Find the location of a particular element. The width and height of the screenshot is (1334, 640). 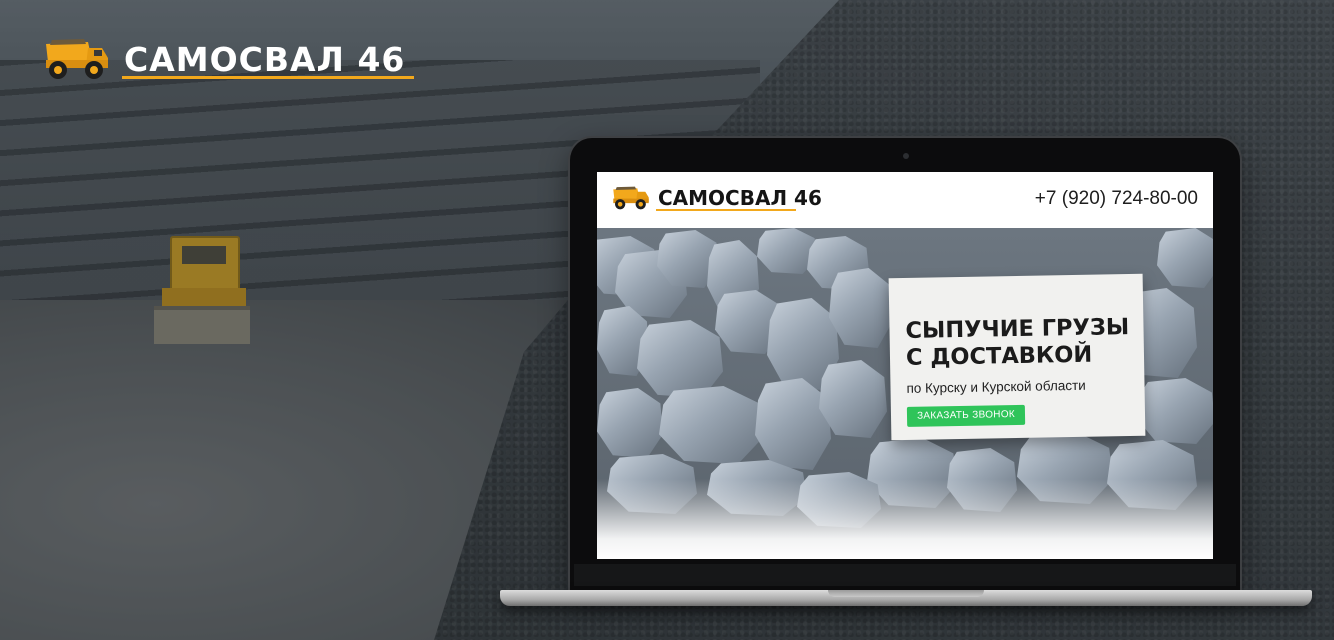

brand-logo: САМОСВАЛ 46 is located at coordinates (229, 60).